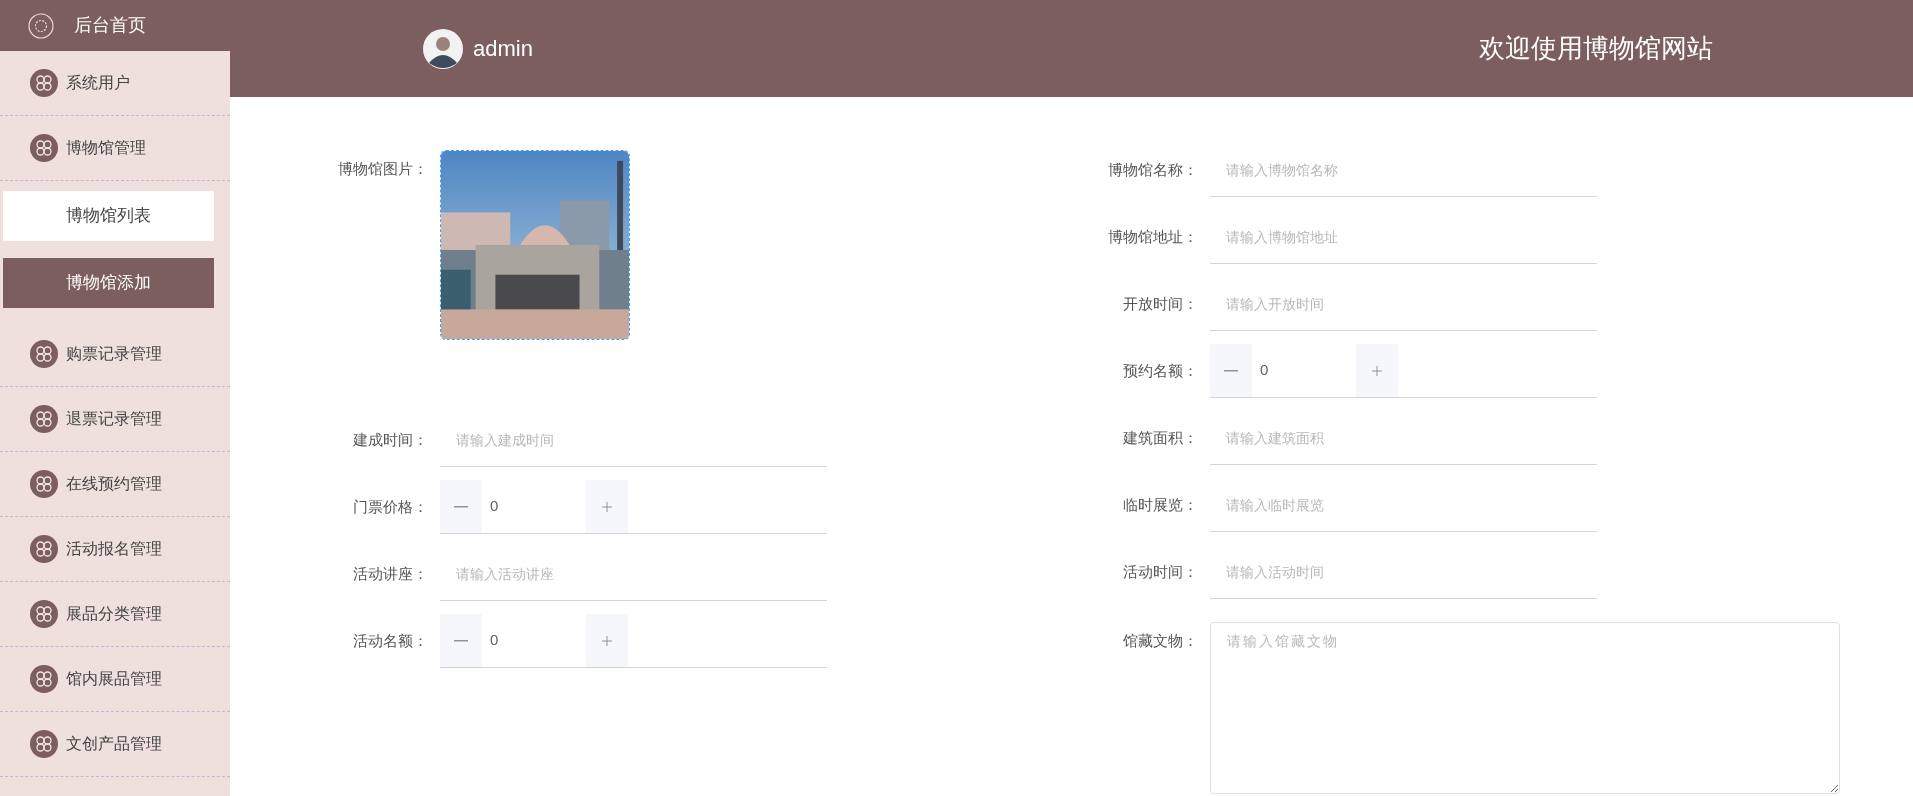 The image size is (1913, 796). What do you see at coordinates (115, 419) in the screenshot?
I see `menu-item: 退票记录管理` at bounding box center [115, 419].